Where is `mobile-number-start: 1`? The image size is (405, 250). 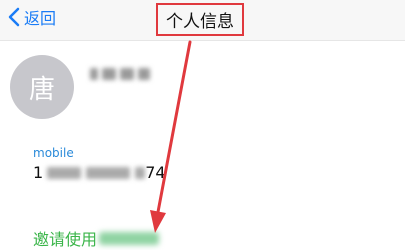 mobile-number-start: 1 is located at coordinates (38, 172).